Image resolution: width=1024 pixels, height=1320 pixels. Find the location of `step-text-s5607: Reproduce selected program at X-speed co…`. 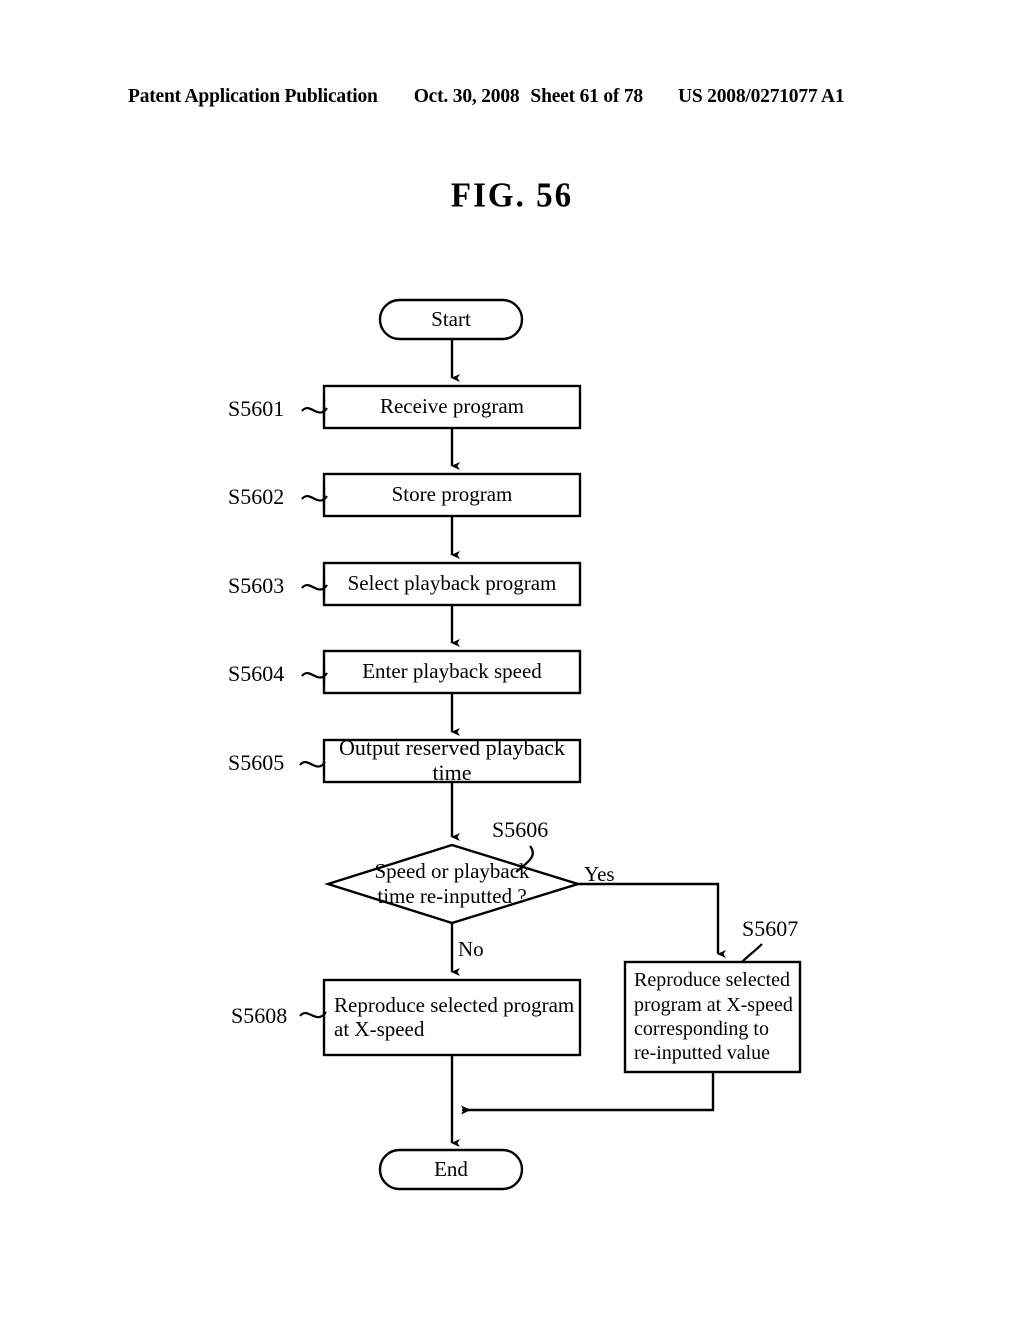

step-text-s5607: Reproduce selected program at X-speed co… is located at coordinates (713, 1017).